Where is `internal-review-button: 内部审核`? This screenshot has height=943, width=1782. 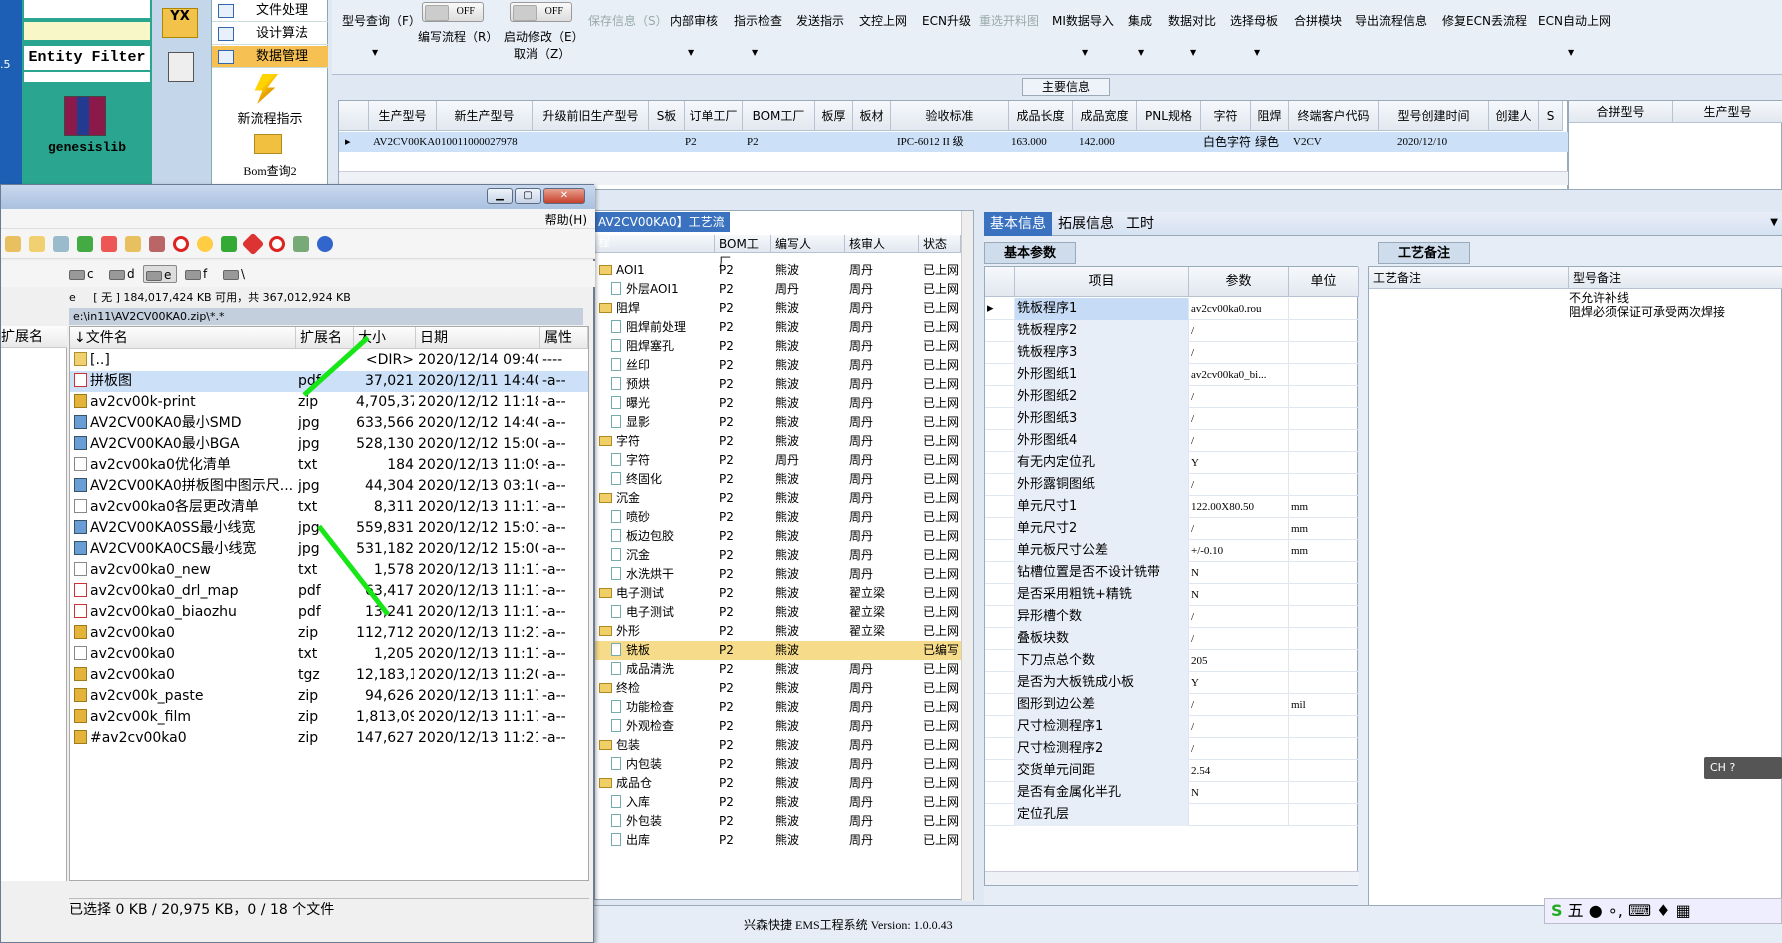 internal-review-button: 内部审核 is located at coordinates (694, 20).